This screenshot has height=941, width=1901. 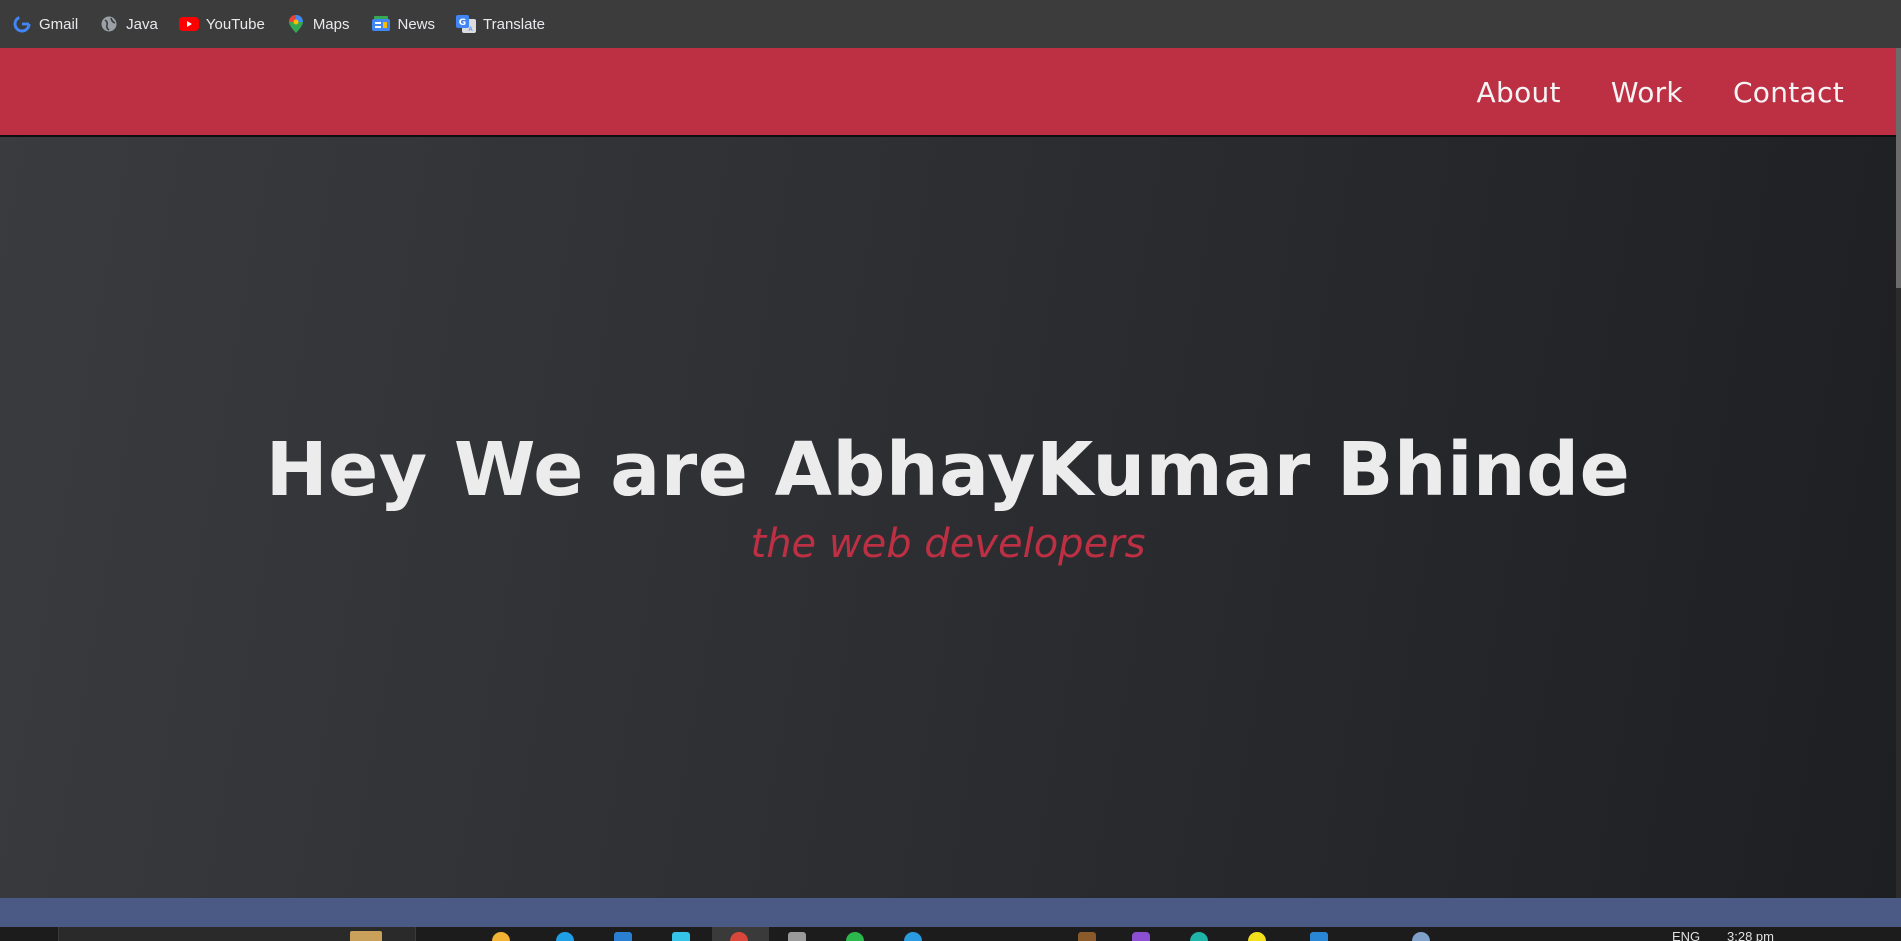 I want to click on hero-title: Hey We are AbhayKumar Bhinde, so click(x=948, y=470).